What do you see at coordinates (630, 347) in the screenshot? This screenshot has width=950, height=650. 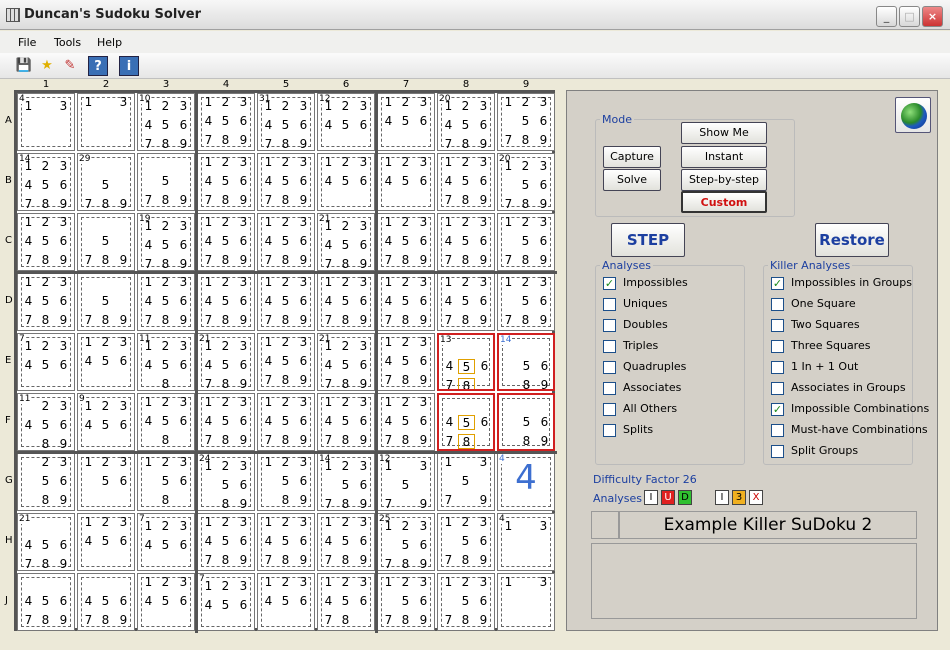 I see `checkbox-option: Triples` at bounding box center [630, 347].